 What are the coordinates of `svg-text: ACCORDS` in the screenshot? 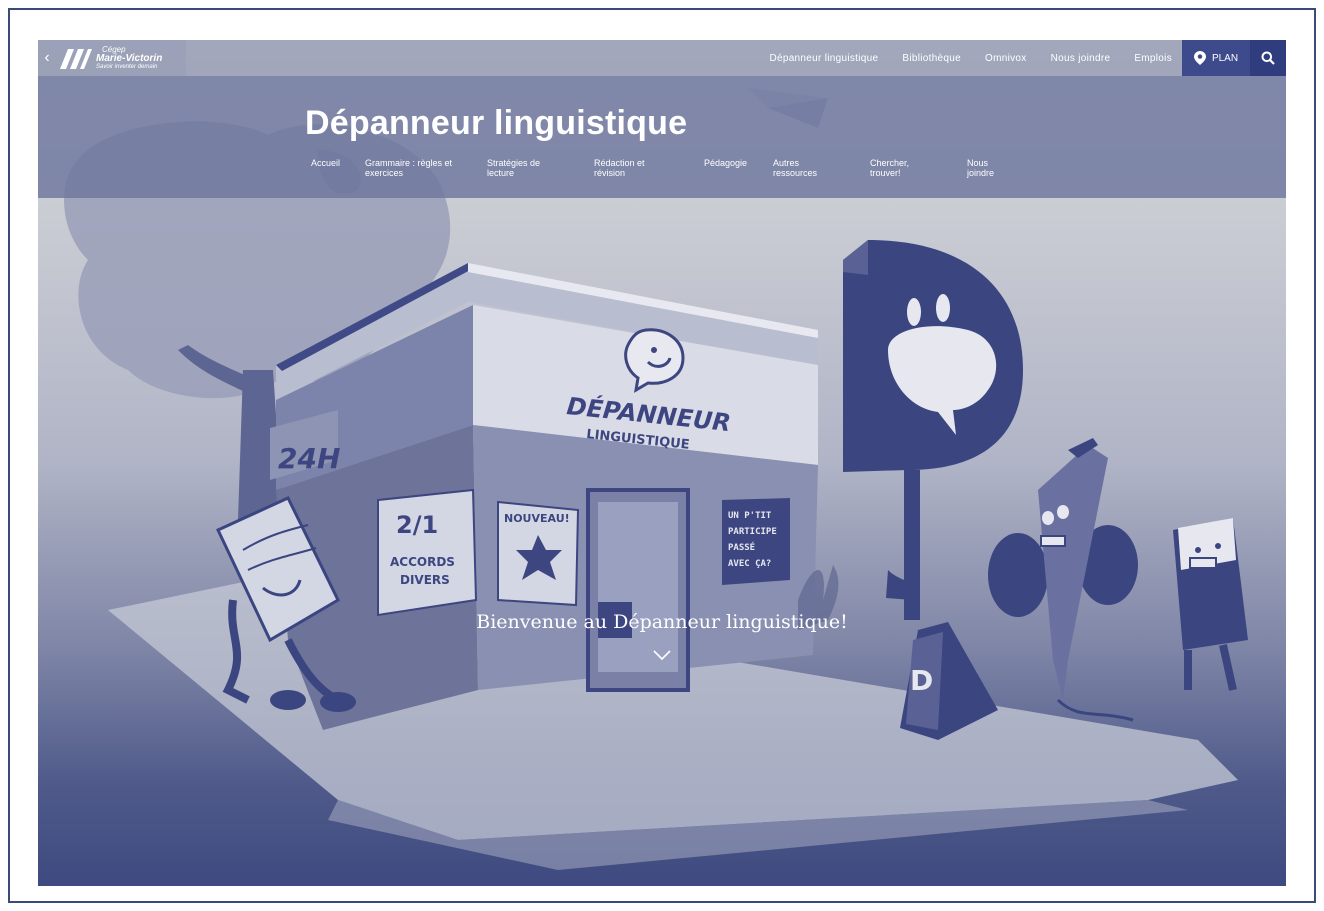 It's located at (422, 562).